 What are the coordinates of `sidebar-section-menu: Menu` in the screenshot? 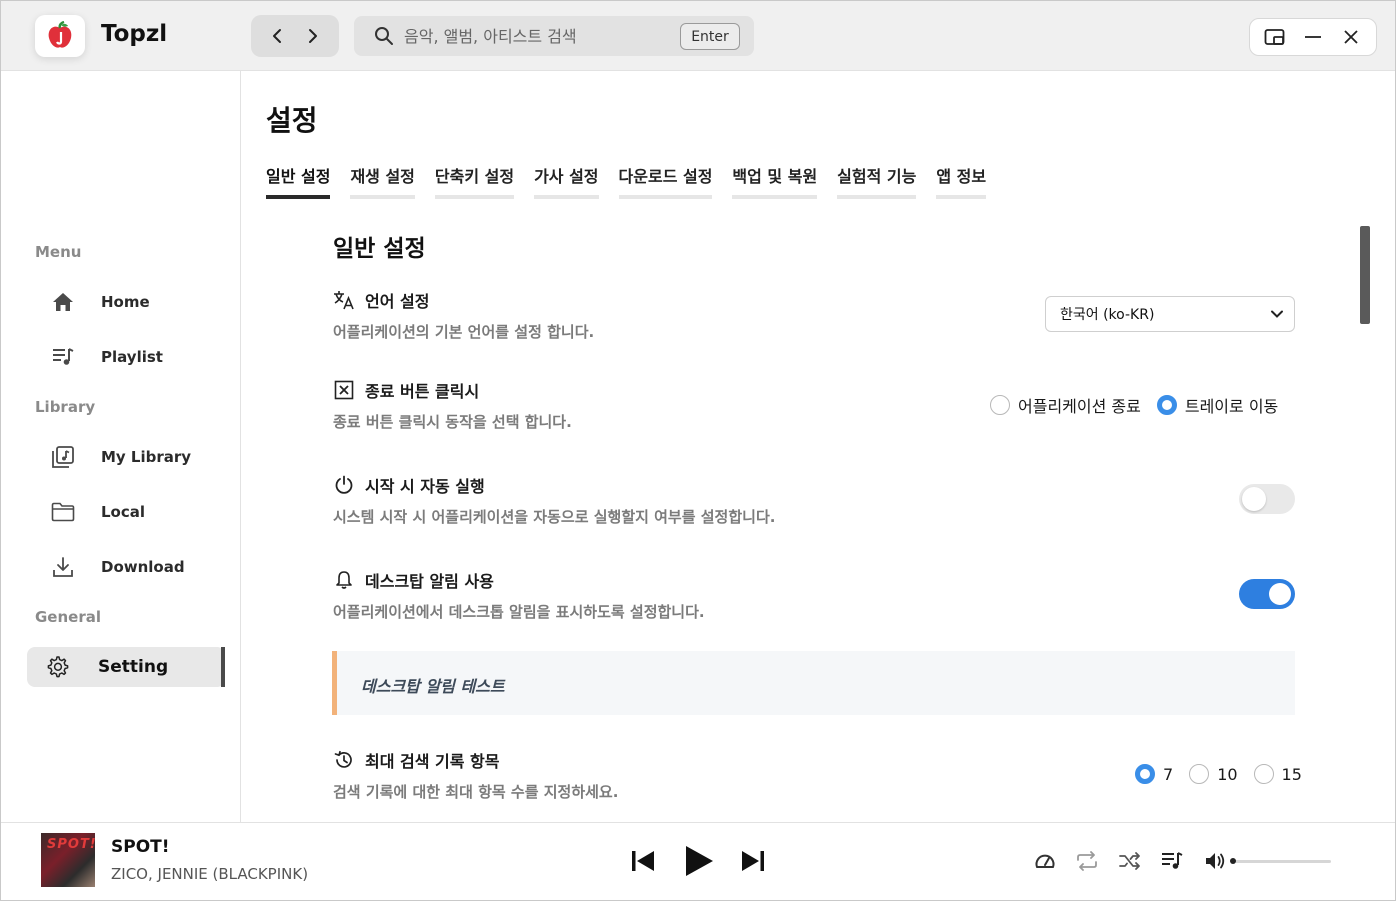 It's located at (58, 252).